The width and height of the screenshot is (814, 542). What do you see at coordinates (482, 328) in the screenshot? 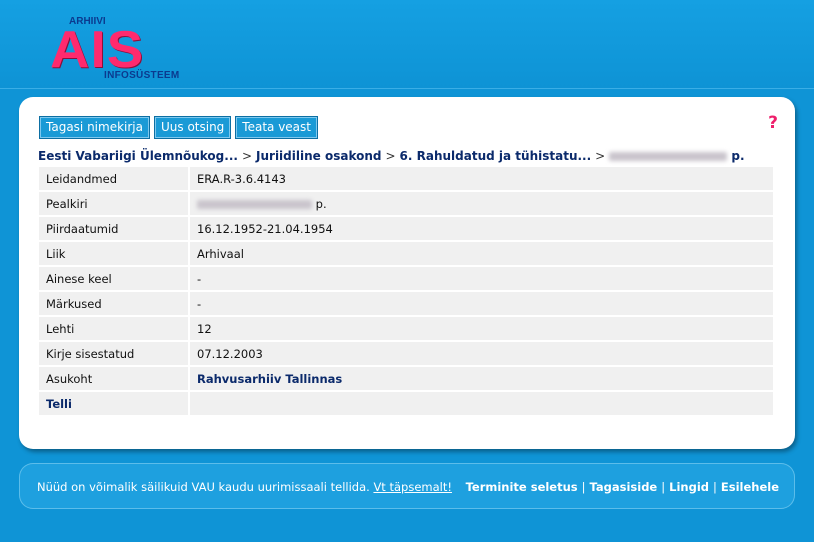
I see `field-value: 12` at bounding box center [482, 328].